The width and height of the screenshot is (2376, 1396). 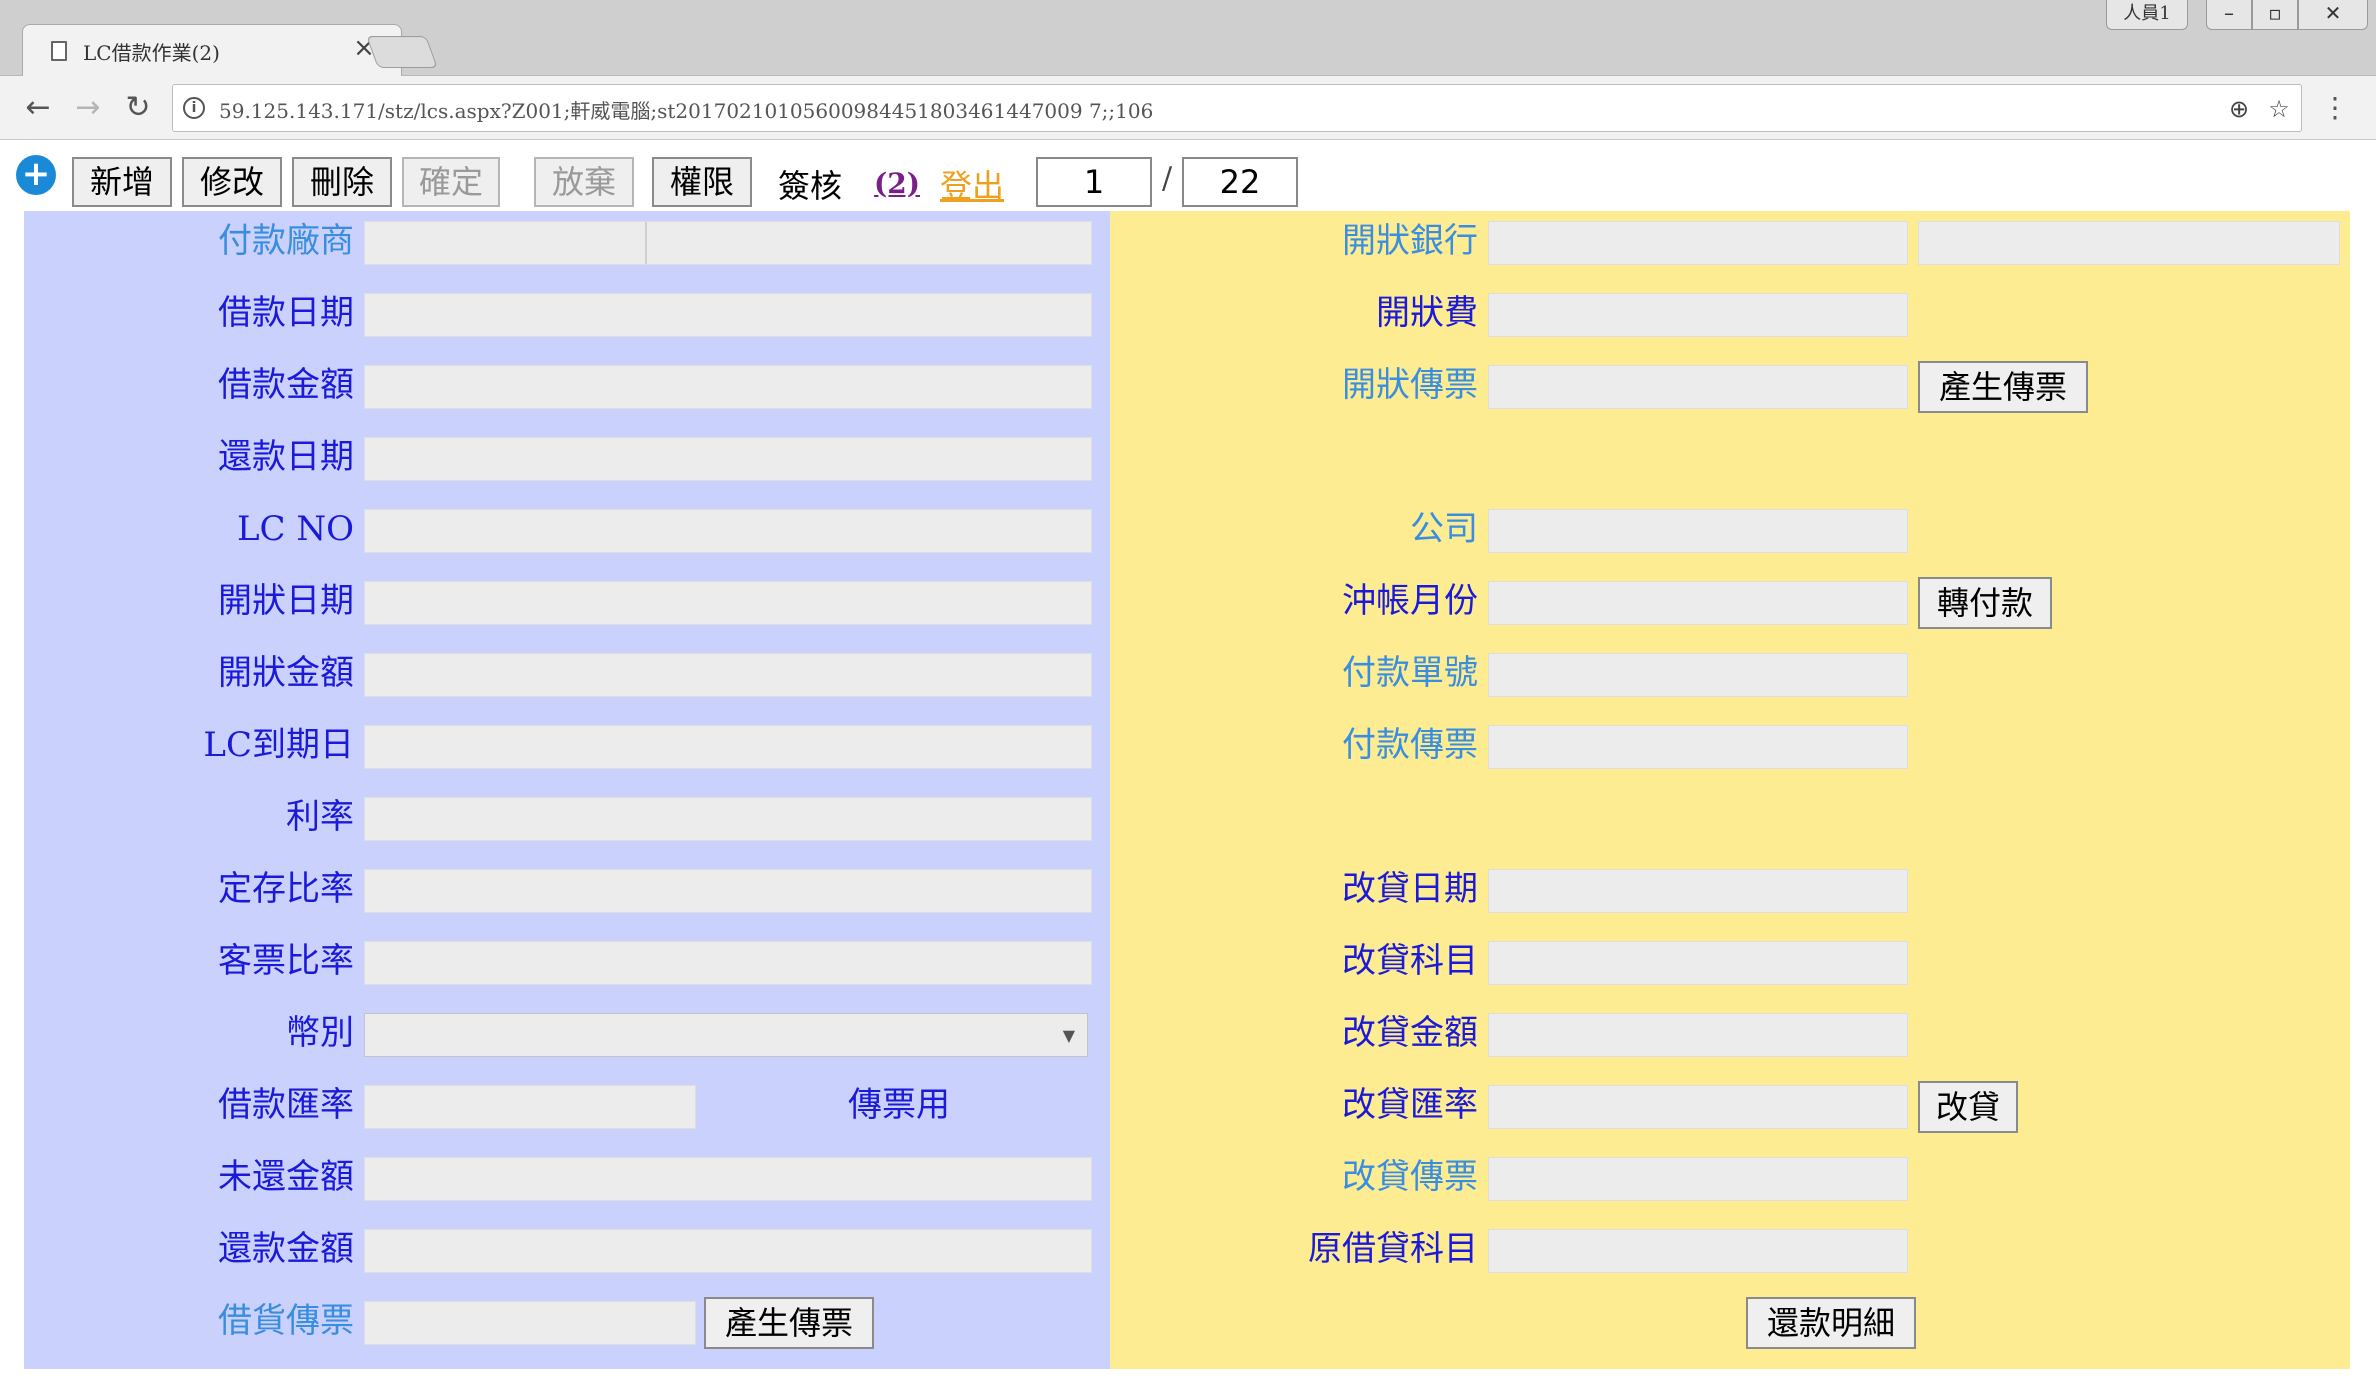 What do you see at coordinates (1698, 675) in the screenshot?
I see `payment-no-field` at bounding box center [1698, 675].